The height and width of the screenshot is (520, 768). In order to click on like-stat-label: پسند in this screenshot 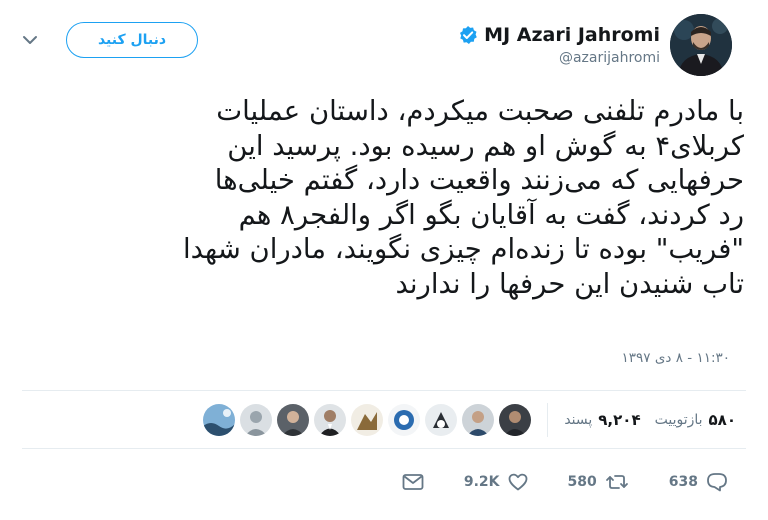, I will do `click(578, 420)`.